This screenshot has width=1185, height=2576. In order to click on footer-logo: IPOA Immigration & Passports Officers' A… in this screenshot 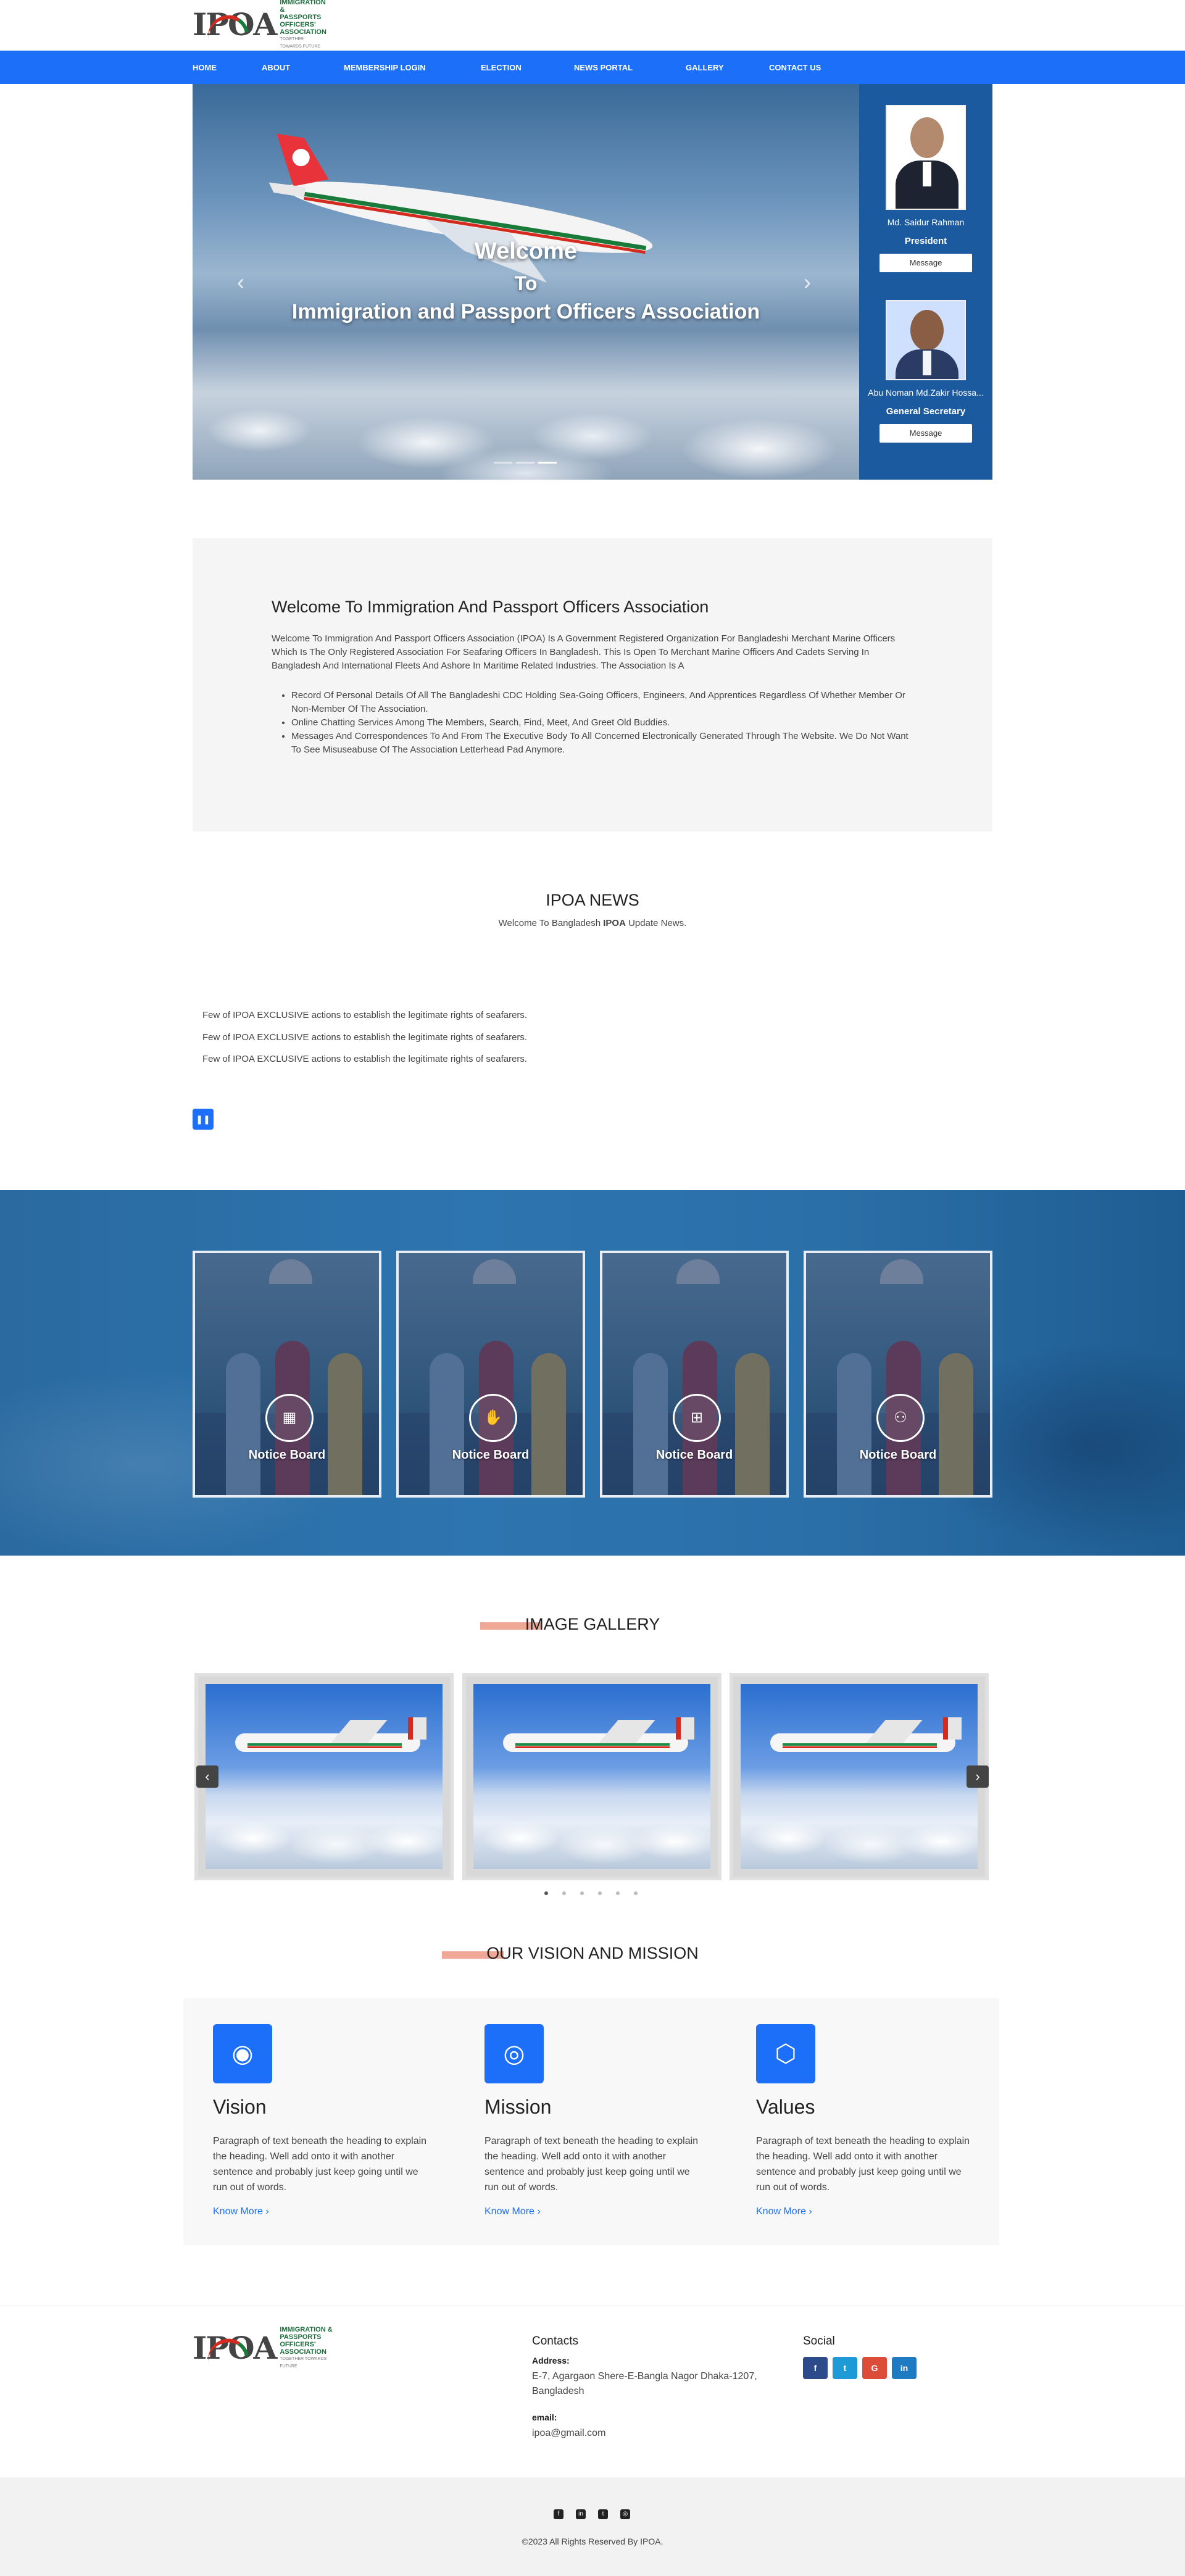, I will do `click(267, 2347)`.